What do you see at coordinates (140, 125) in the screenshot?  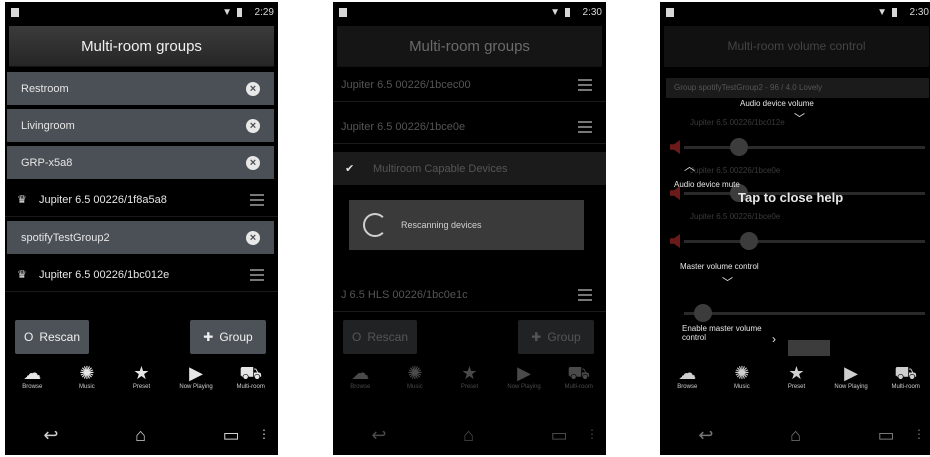 I see `group-row-livingroom: Livingroom ×` at bounding box center [140, 125].